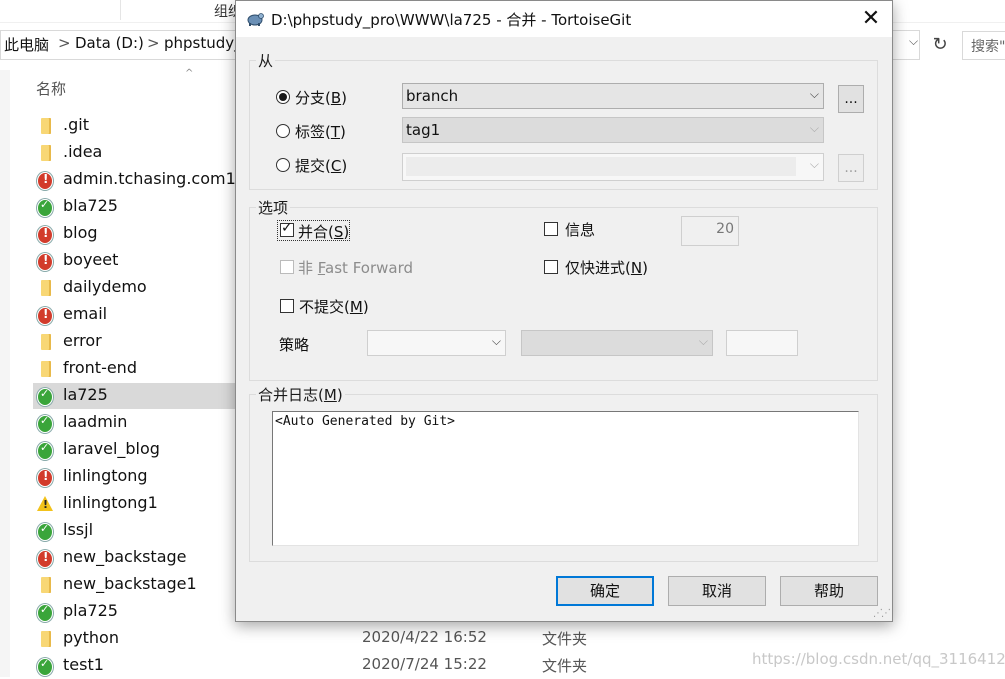 Image resolution: width=1005 pixels, height=679 pixels. I want to click on no-commit-checkbox, so click(287, 306).